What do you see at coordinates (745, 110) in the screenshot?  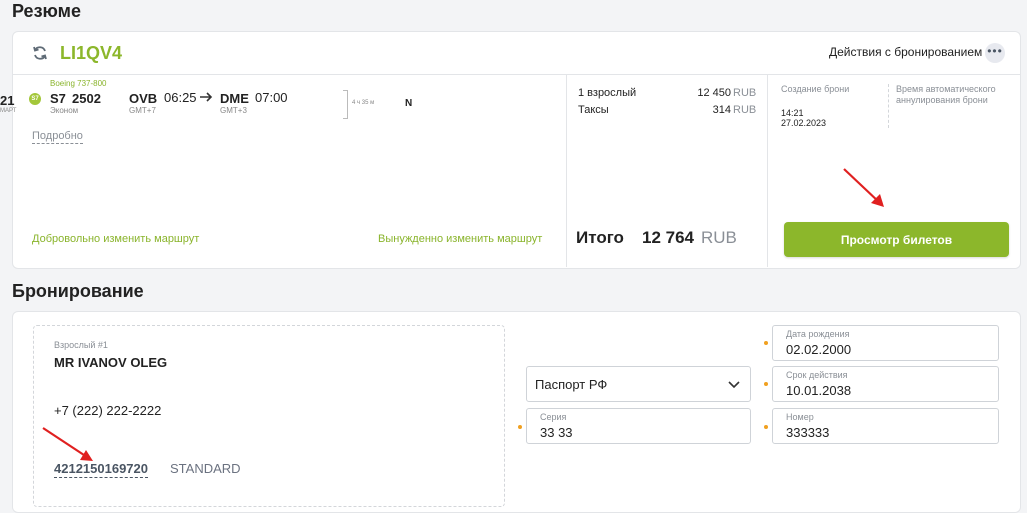 I see `price-row-currency-taxes: RUB` at bounding box center [745, 110].